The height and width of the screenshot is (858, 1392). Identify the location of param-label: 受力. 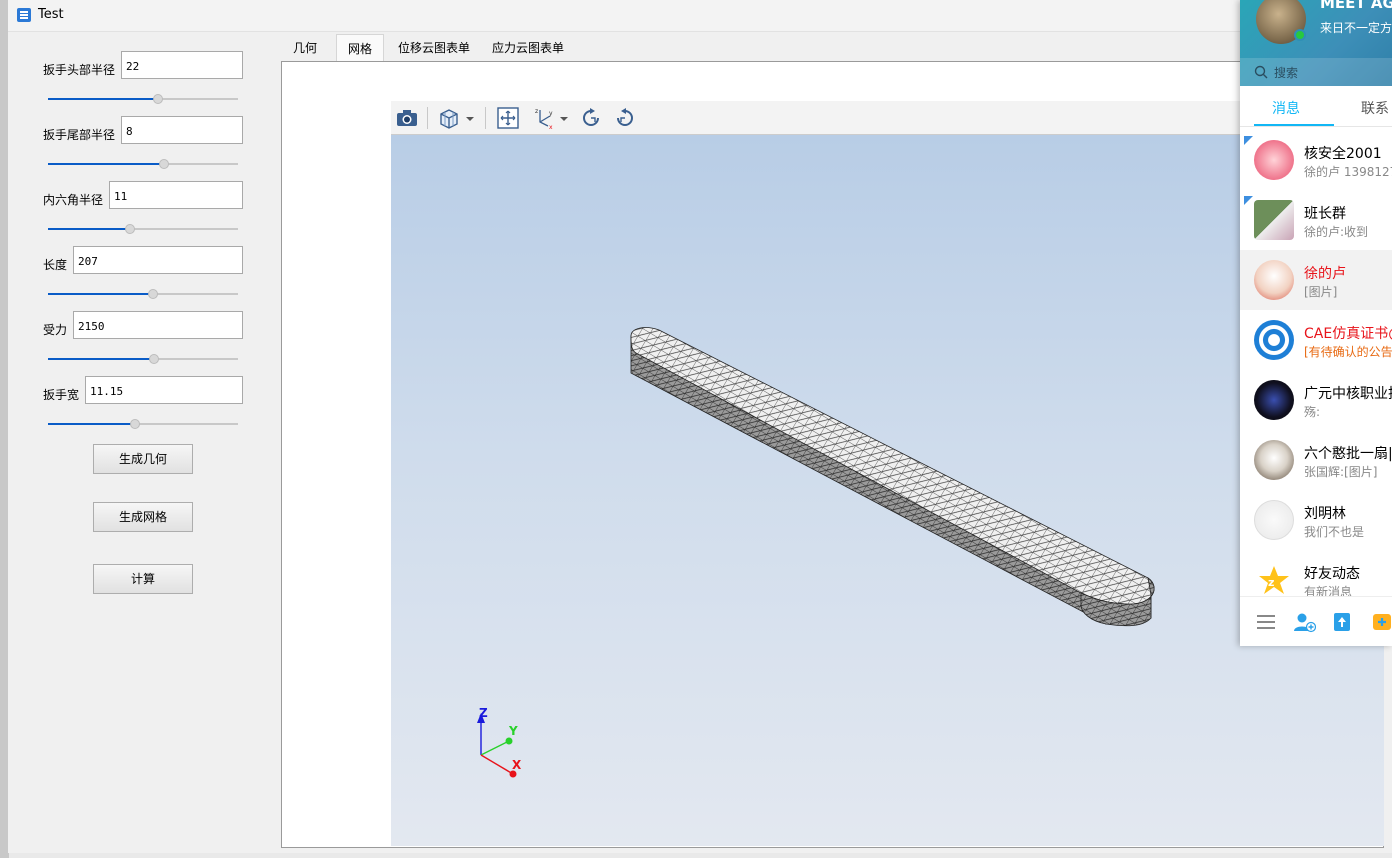
(55, 330).